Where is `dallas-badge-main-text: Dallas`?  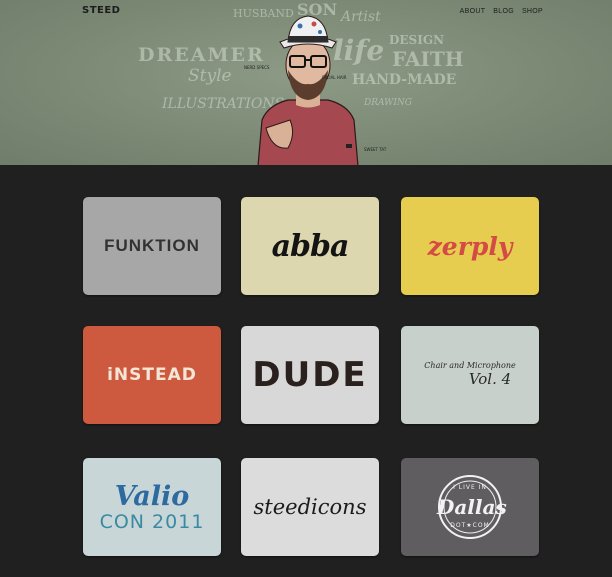 dallas-badge-main-text: Dallas is located at coordinates (472, 507).